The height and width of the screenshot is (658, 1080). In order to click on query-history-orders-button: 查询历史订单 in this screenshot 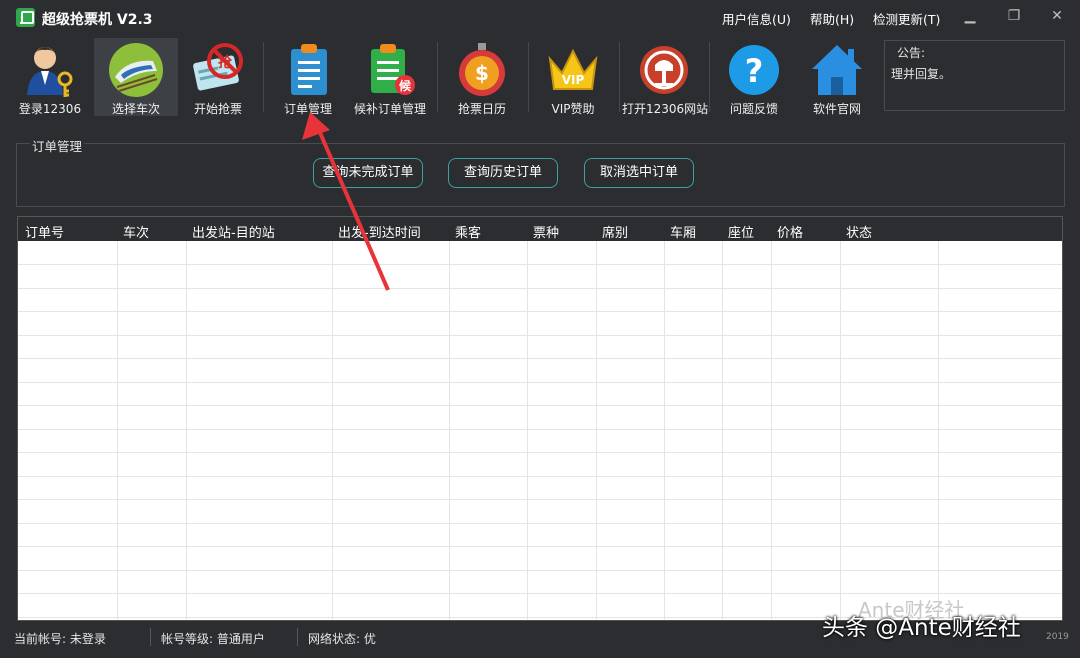, I will do `click(503, 173)`.